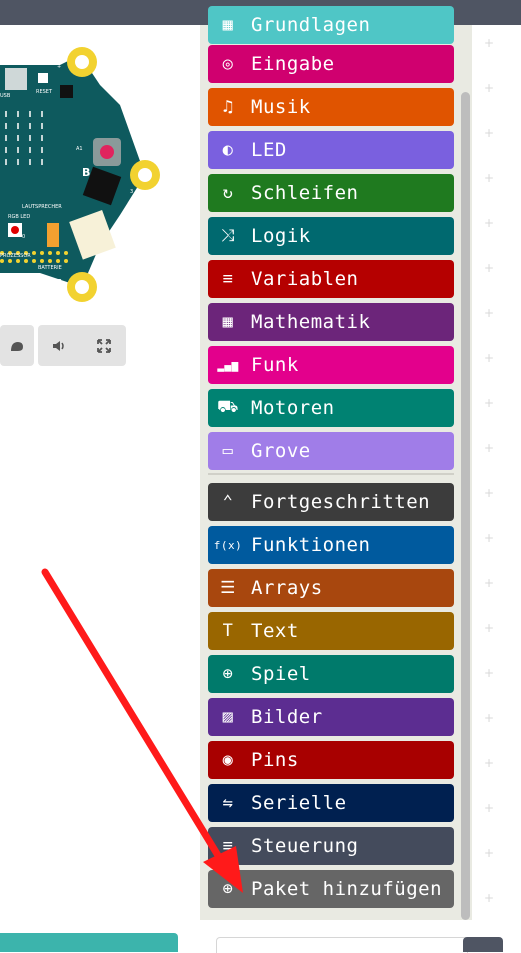 Image resolution: width=521 pixels, height=953 pixels. I want to click on toolbox-category-label: Bilder, so click(287, 717).